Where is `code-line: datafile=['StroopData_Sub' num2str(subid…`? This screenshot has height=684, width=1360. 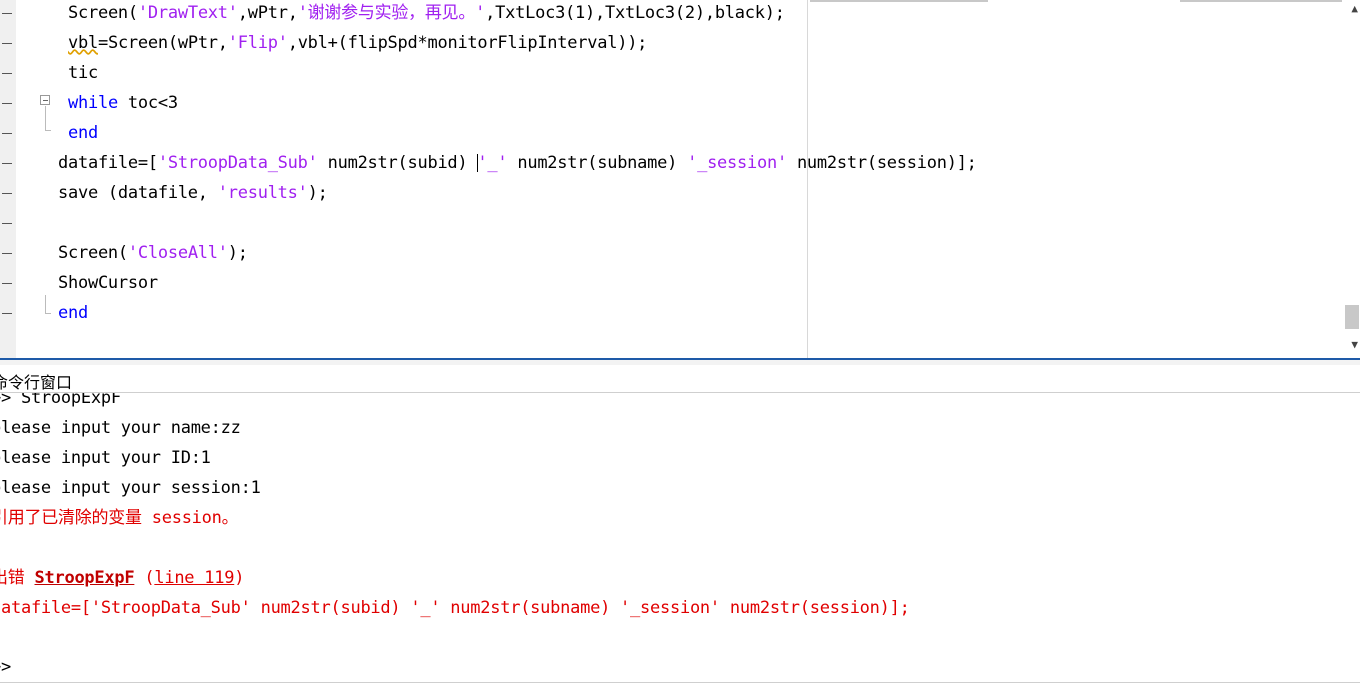
code-line: datafile=['StroopData_Sub' num2str(subid… is located at coordinates (517, 163).